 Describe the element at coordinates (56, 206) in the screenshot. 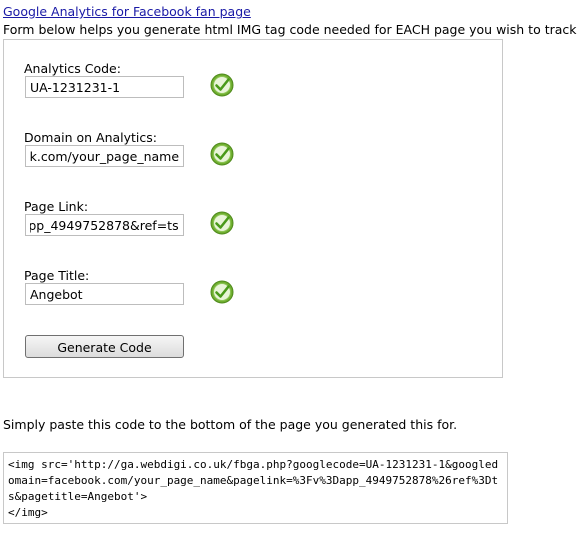

I see `page-link-label: Page Link:` at that location.